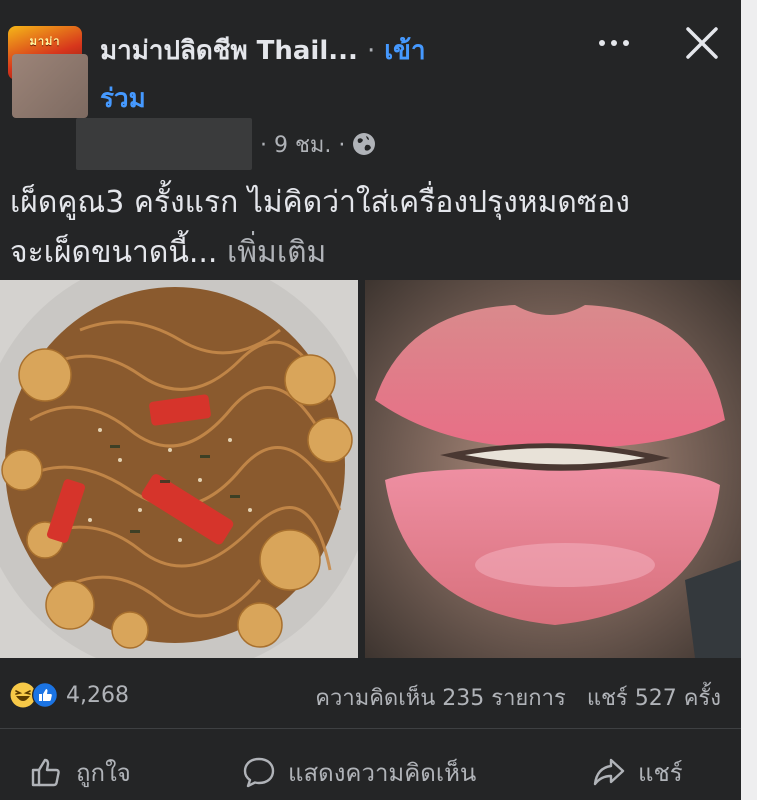 Image resolution: width=757 pixels, height=800 pixels. I want to click on group-logo-text: มาม่า, so click(45, 41).